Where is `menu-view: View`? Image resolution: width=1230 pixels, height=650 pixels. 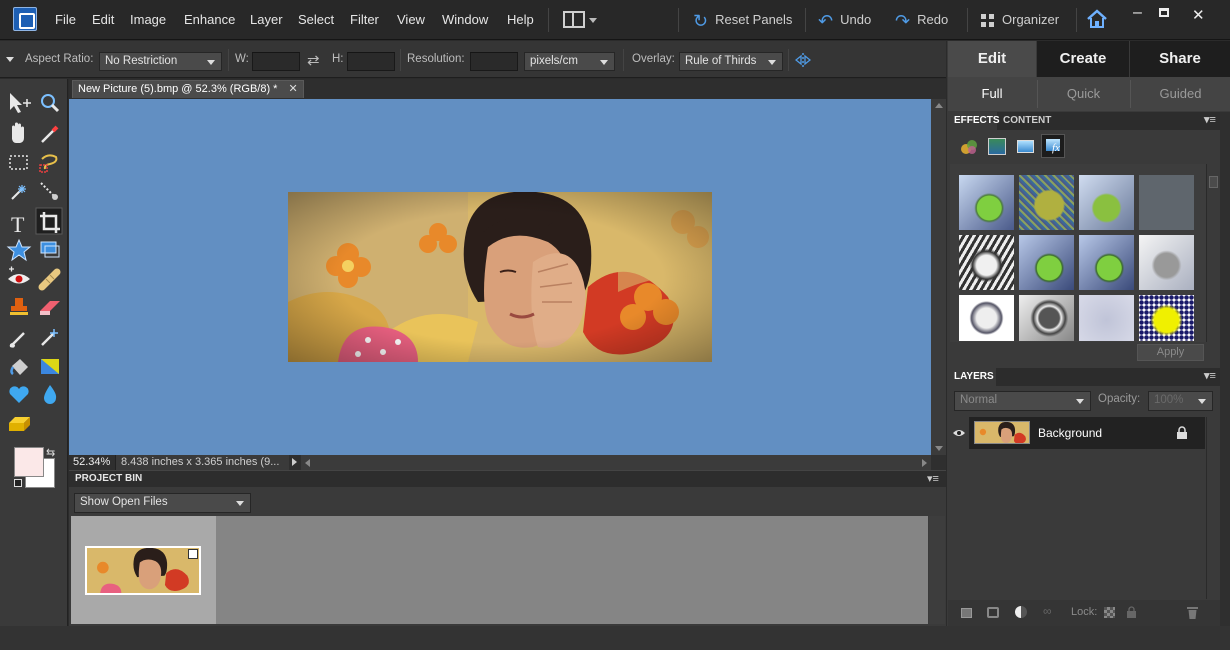 menu-view: View is located at coordinates (411, 20).